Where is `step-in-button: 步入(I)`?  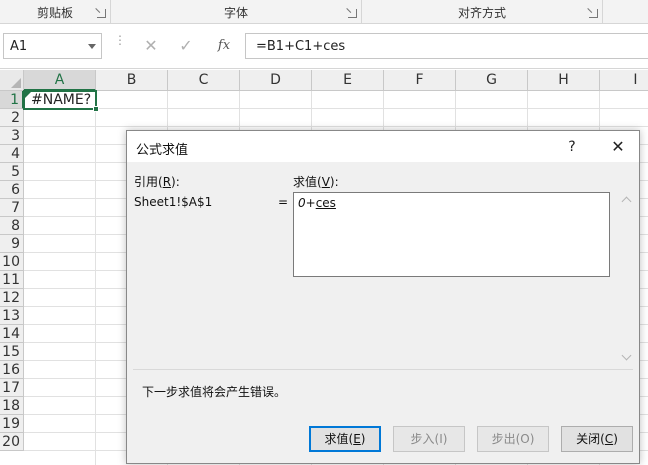
step-in-button: 步入(I) is located at coordinates (429, 439).